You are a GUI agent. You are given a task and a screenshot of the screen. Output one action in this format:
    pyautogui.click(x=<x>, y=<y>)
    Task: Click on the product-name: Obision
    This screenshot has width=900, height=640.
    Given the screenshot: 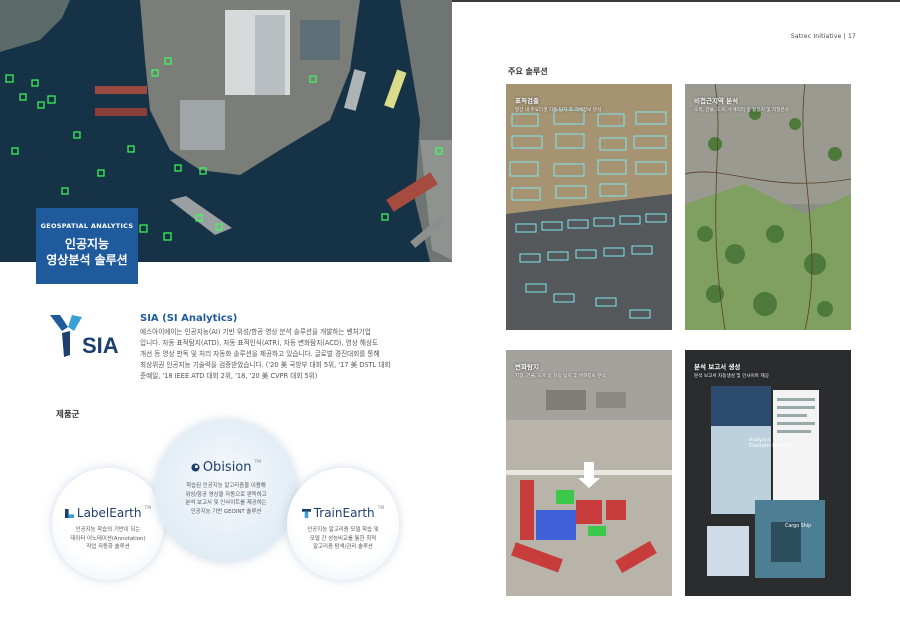 What is the action you would take?
    pyautogui.click(x=227, y=467)
    